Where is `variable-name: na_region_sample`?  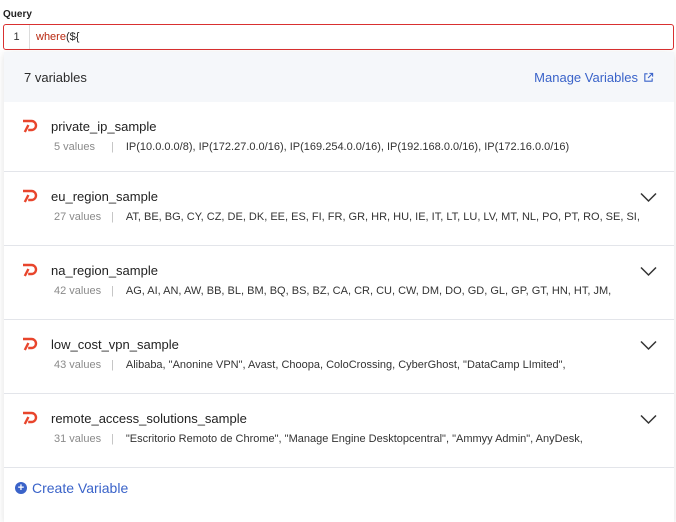
variable-name: na_region_sample is located at coordinates (104, 270).